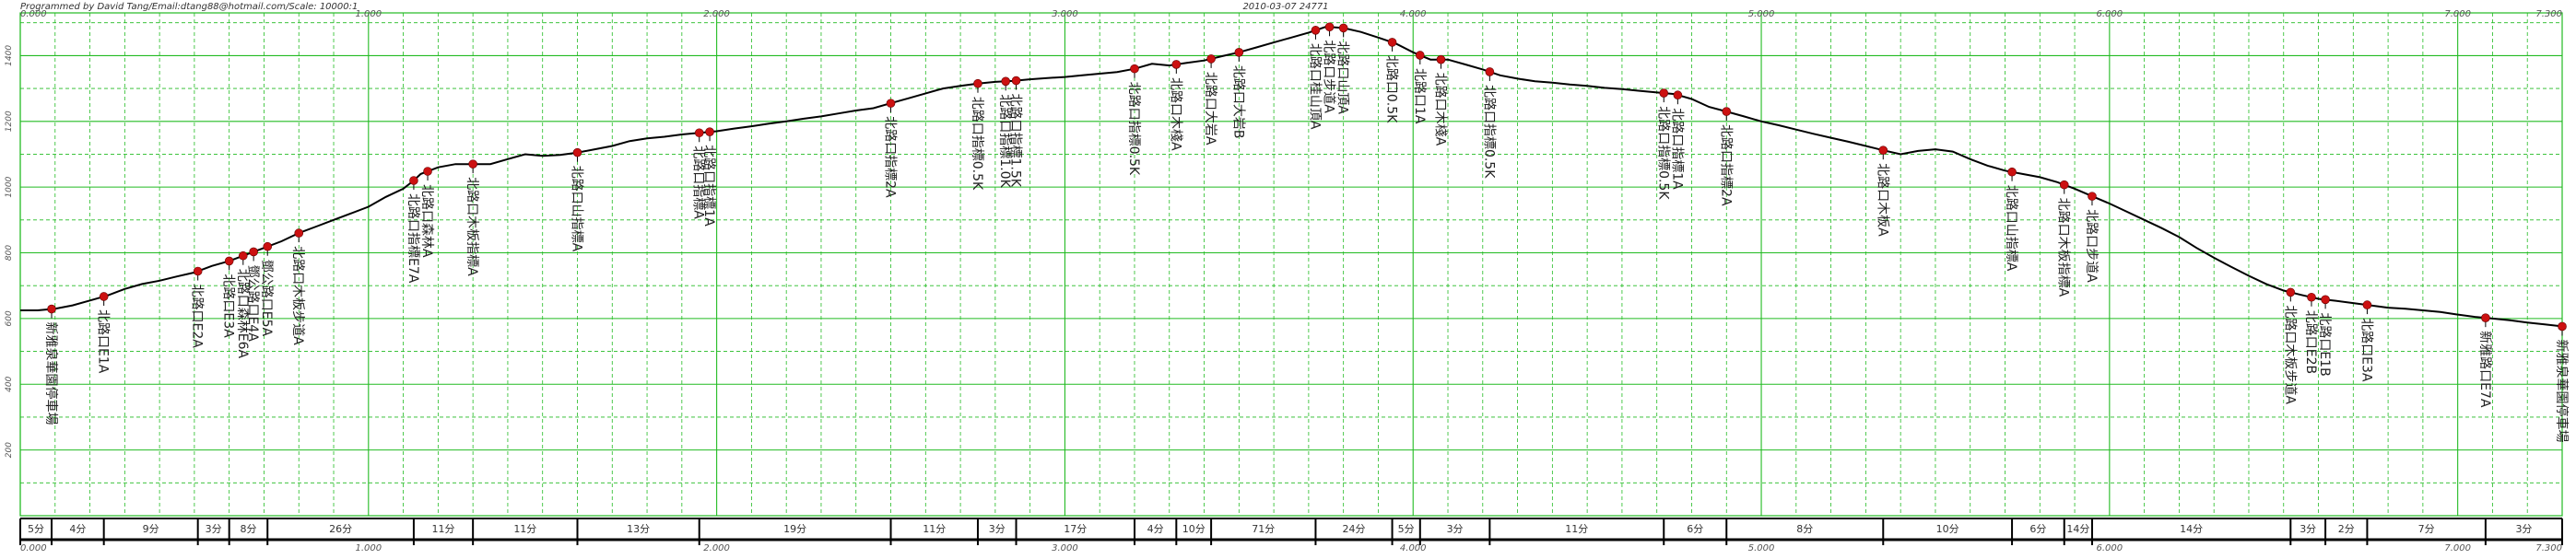 The width and height of the screenshot is (2576, 559). I want to click on x-tick-label-top: 3.000, so click(1065, 14).